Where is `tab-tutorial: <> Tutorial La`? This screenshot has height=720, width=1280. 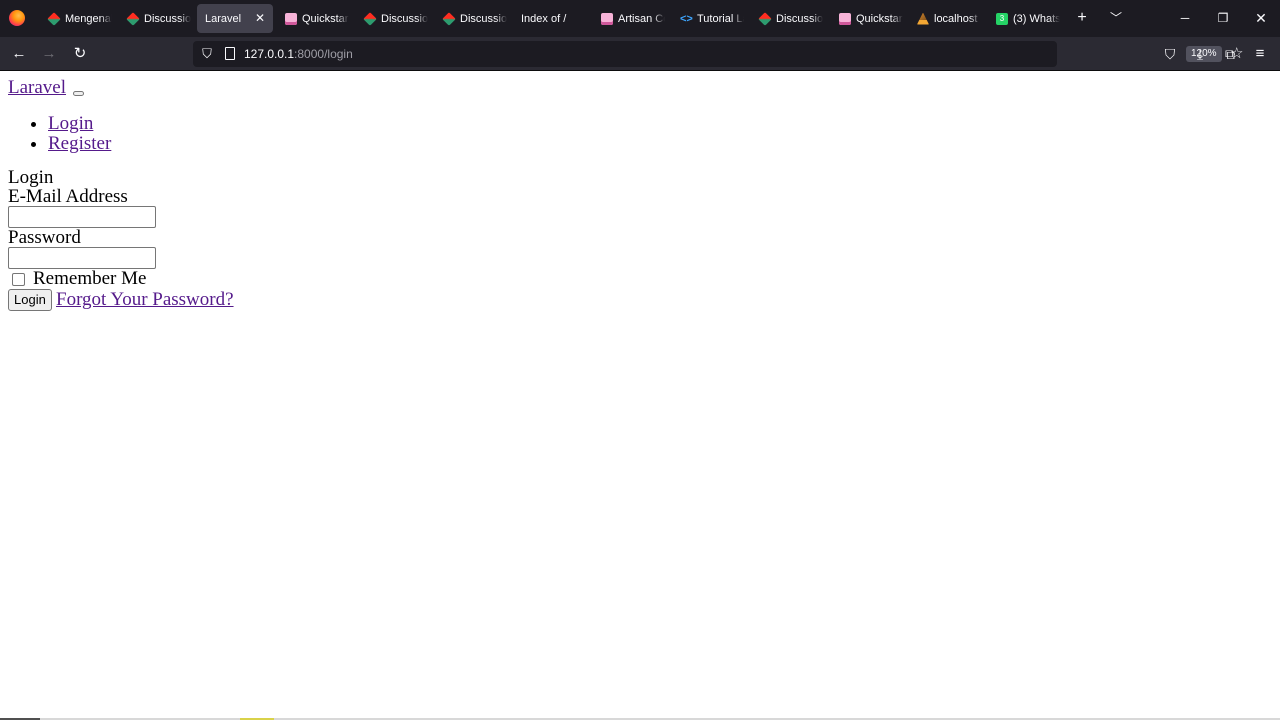
tab-tutorial: <> Tutorial La is located at coordinates (708, 18).